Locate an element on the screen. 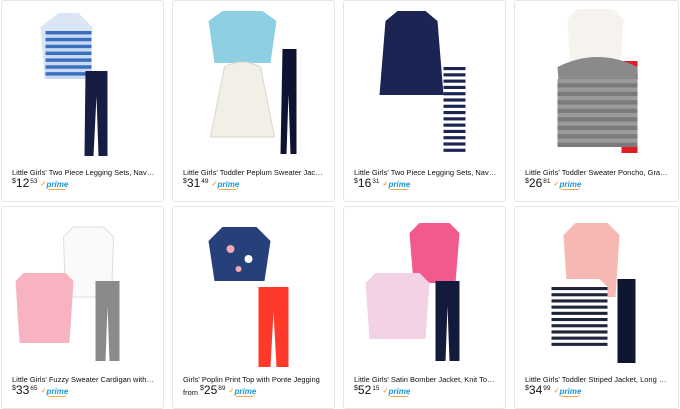  price-dollars: 12 is located at coordinates (22, 183).